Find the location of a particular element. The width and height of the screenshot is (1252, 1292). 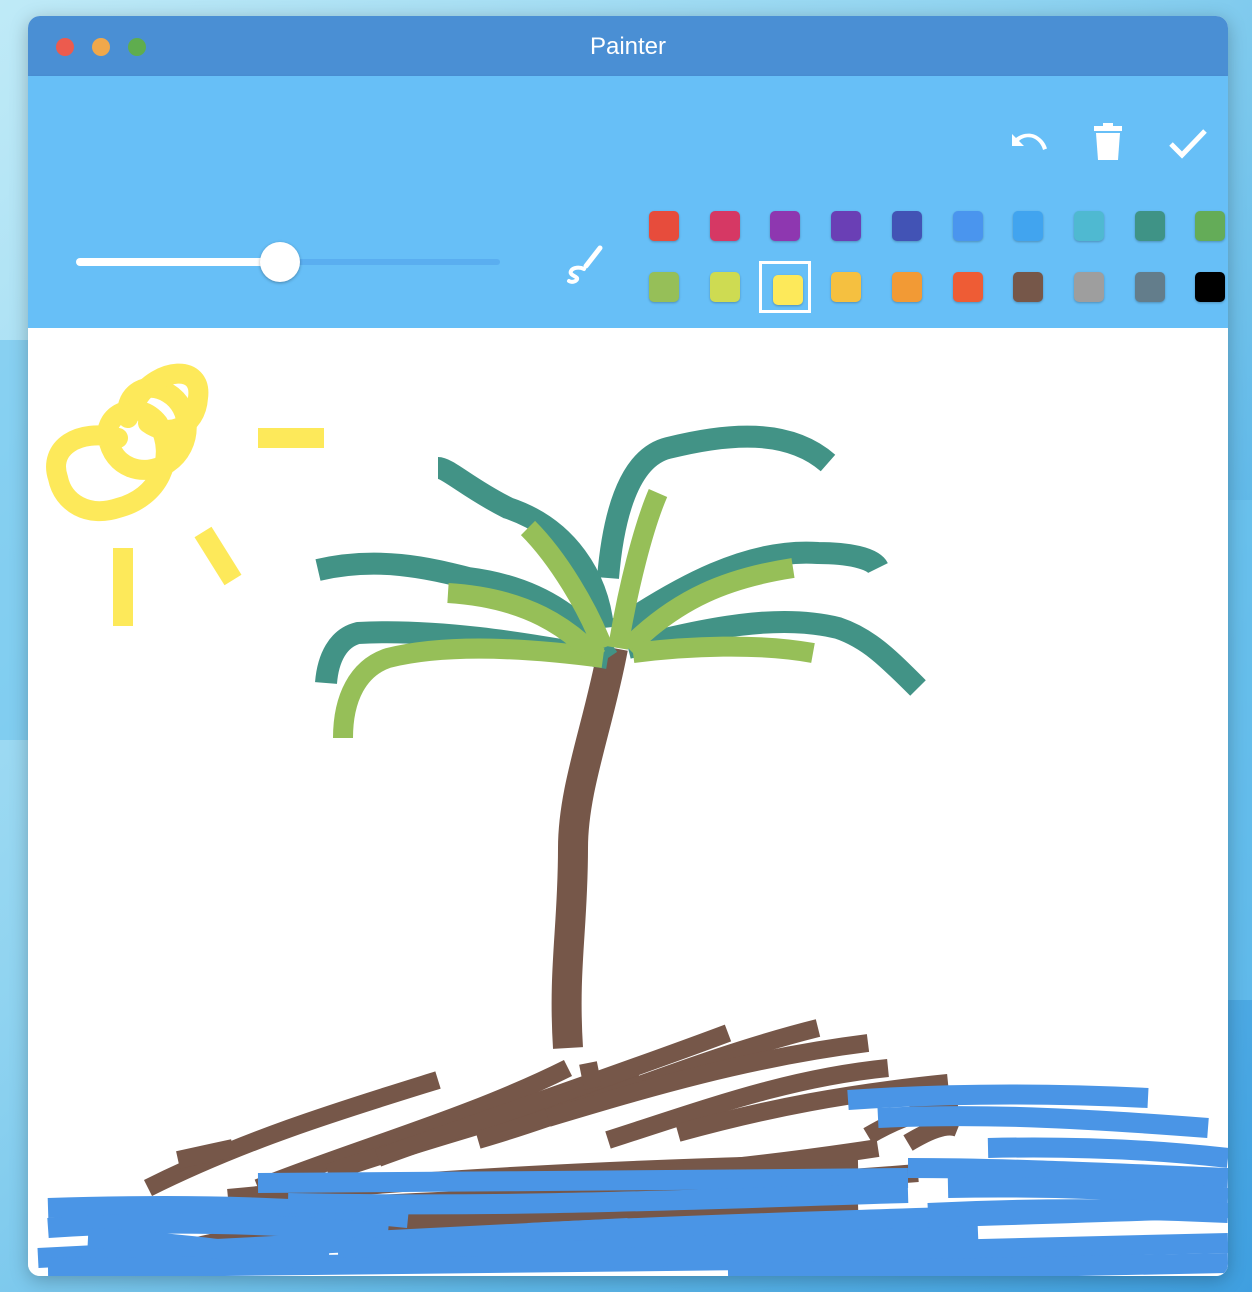

undo-icon is located at coordinates (1029, 141).